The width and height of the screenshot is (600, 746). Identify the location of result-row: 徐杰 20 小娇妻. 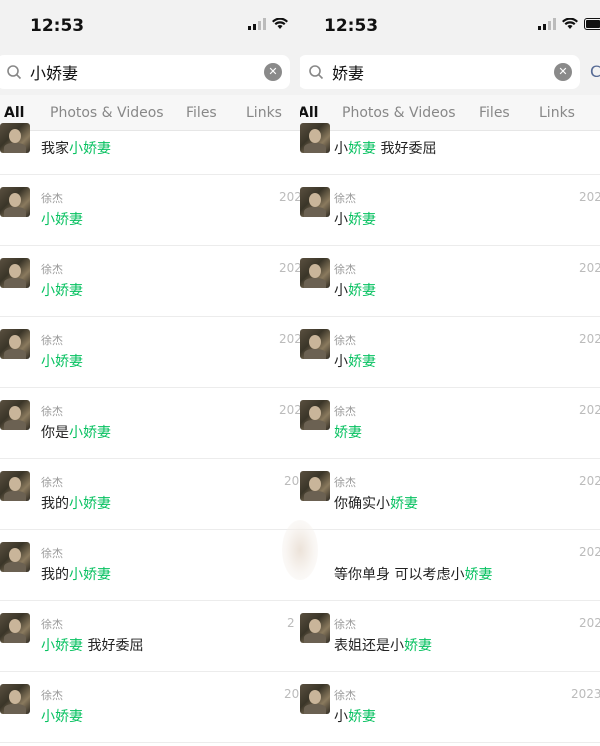
(150, 707).